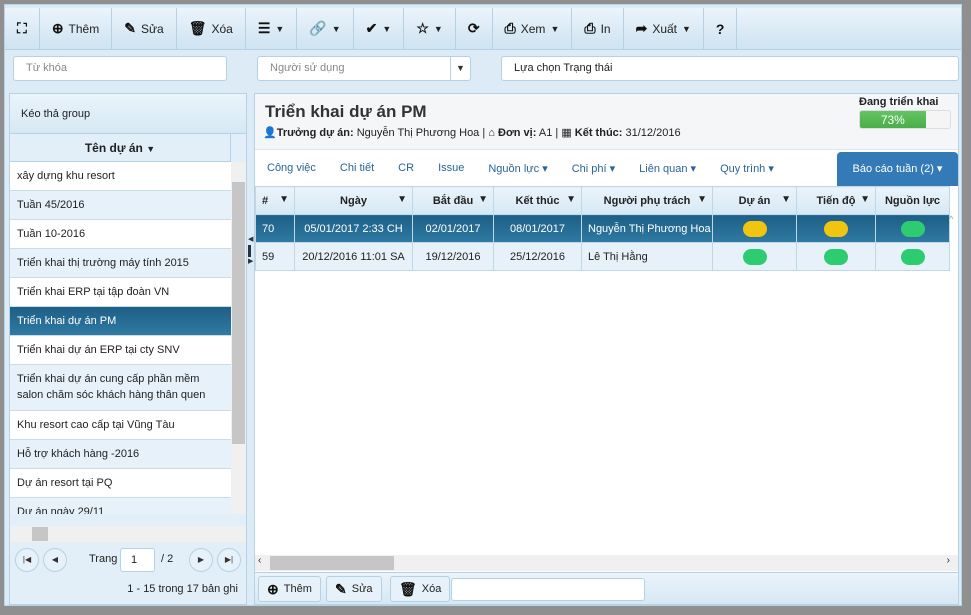 Image resolution: width=971 pixels, height=615 pixels. Describe the element at coordinates (836, 200) in the screenshot. I see `column-header: Tiến độ ▼` at that location.